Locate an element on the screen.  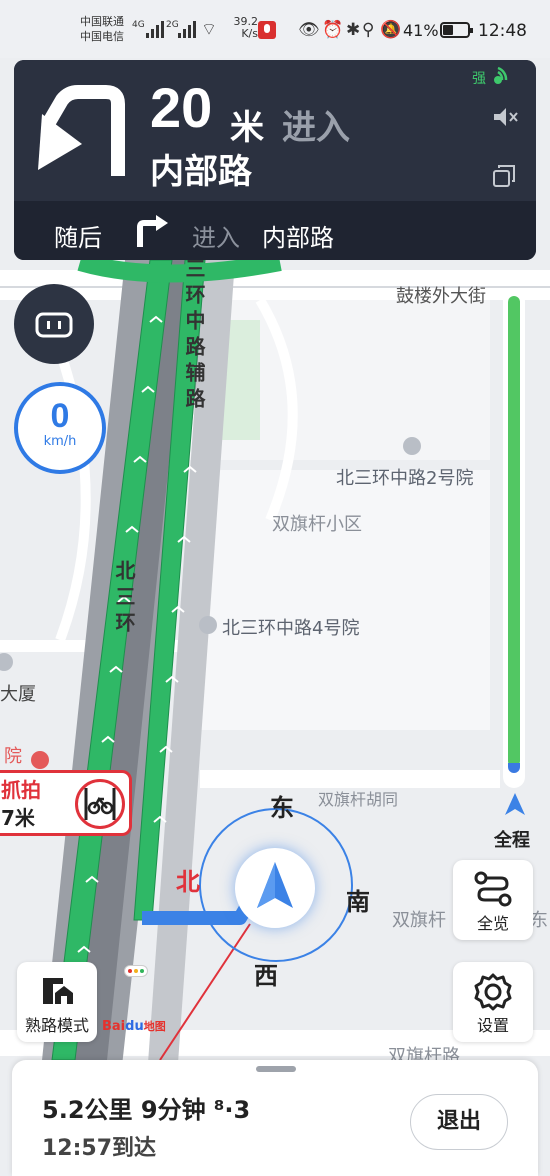
baidu-map-logo: Baidu地图 is located at coordinates (134, 1026).